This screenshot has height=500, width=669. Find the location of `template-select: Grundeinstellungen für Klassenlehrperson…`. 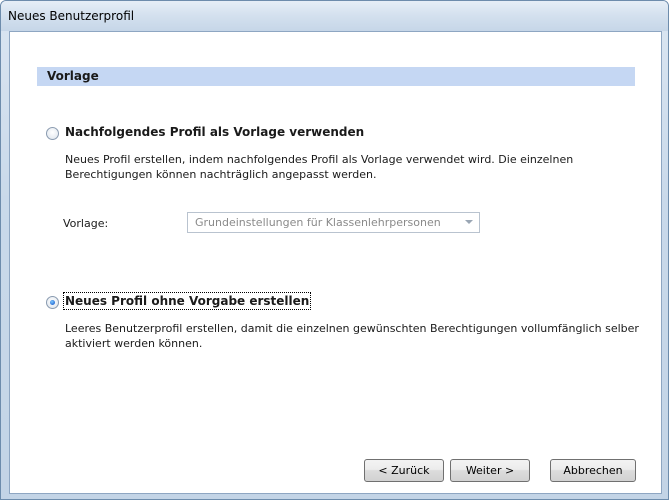

template-select: Grundeinstellungen für Klassenlehrperson… is located at coordinates (333, 222).